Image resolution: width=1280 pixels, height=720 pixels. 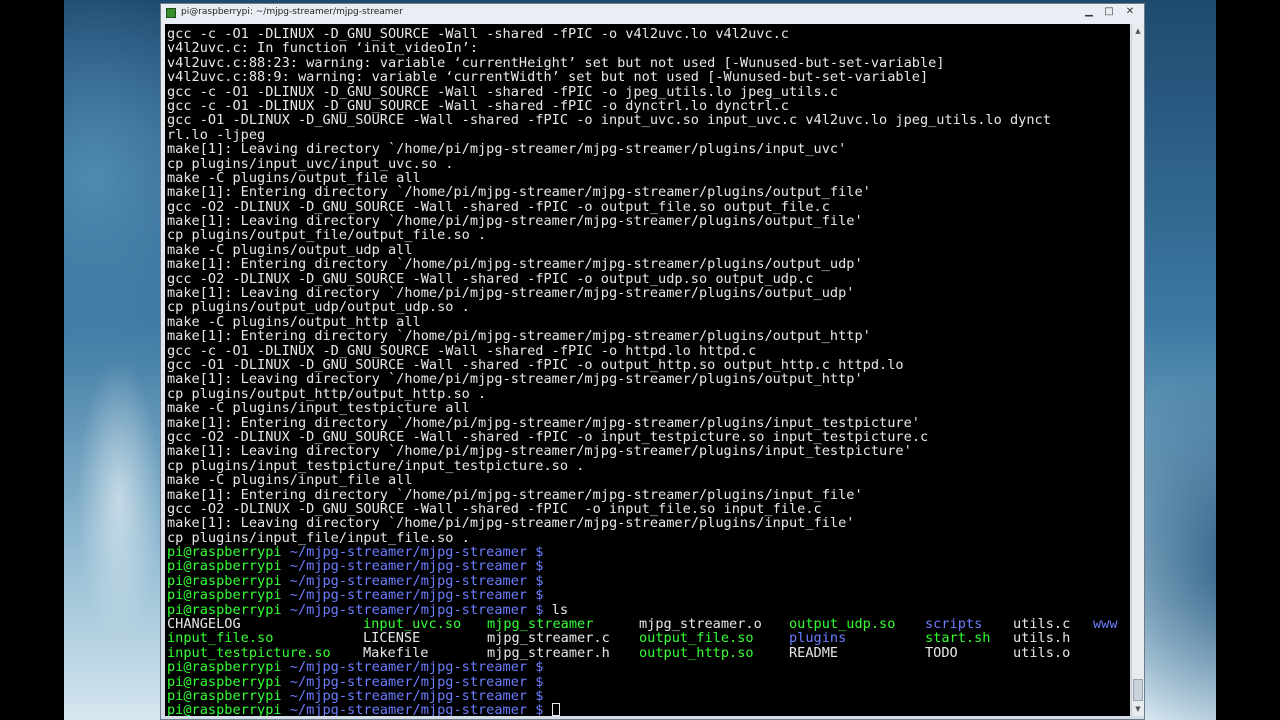 What do you see at coordinates (1138, 690) in the screenshot?
I see `scrollbar-thumb` at bounding box center [1138, 690].